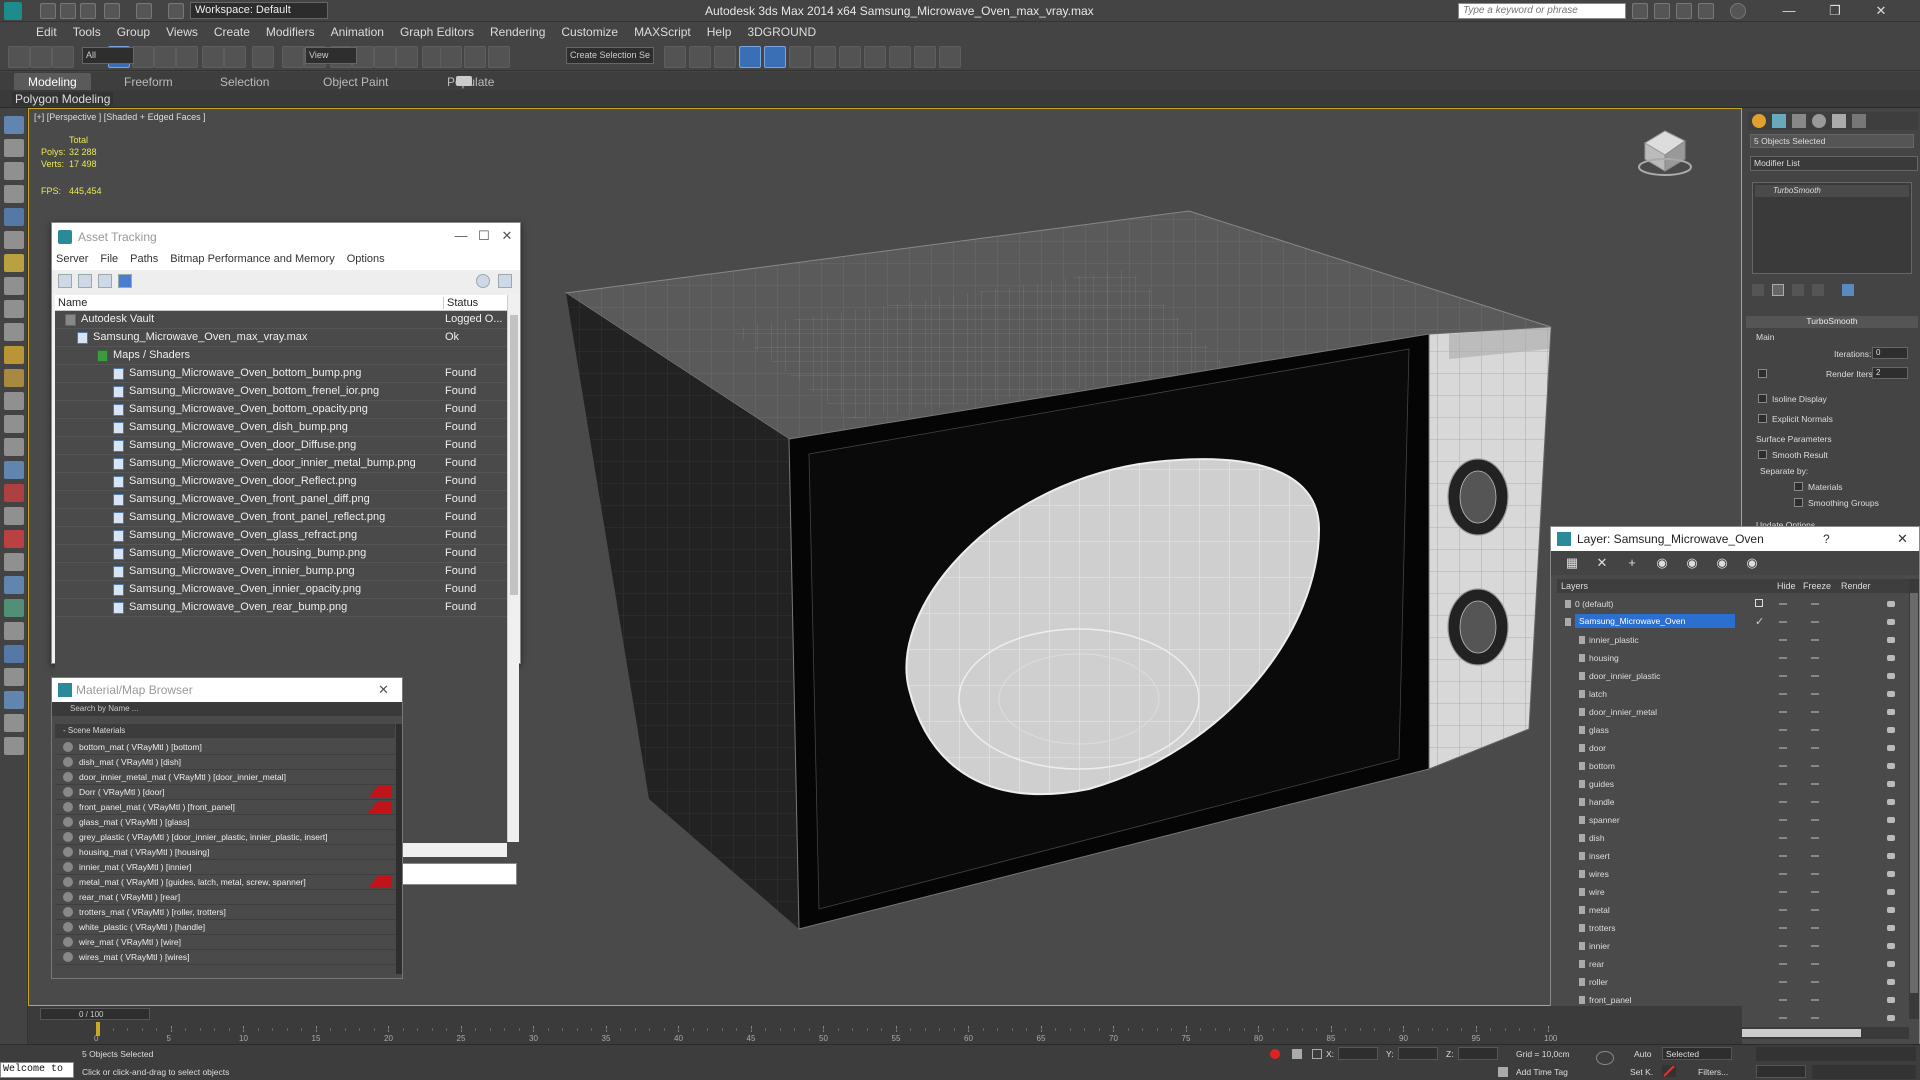  What do you see at coordinates (800, 57) in the screenshot?
I see `curve-editor-icon` at bounding box center [800, 57].